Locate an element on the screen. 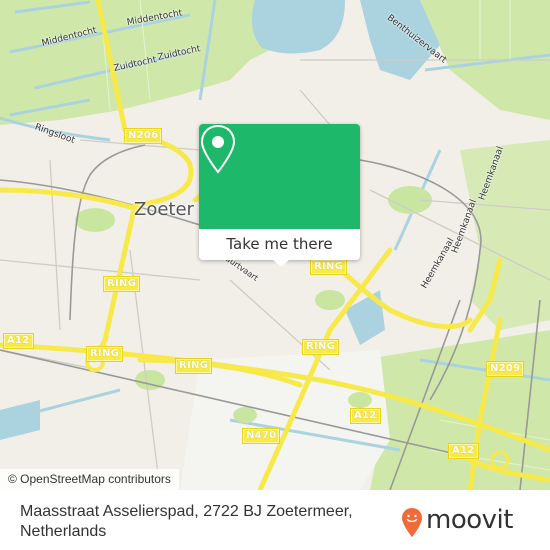 Image resolution: width=550 pixels, height=550 pixels. road-shield-label: N206 is located at coordinates (143, 135).